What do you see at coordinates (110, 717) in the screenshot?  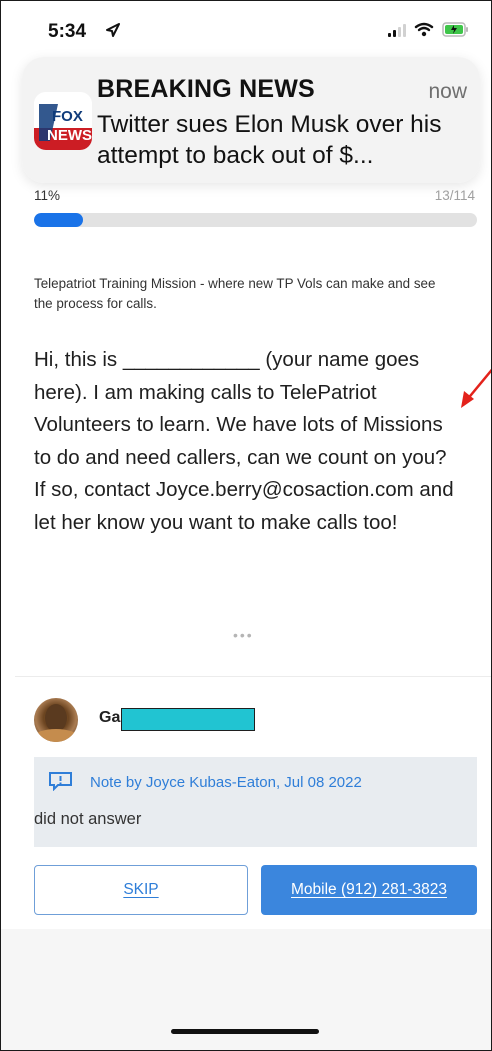 I see `contact-name: Ga` at bounding box center [110, 717].